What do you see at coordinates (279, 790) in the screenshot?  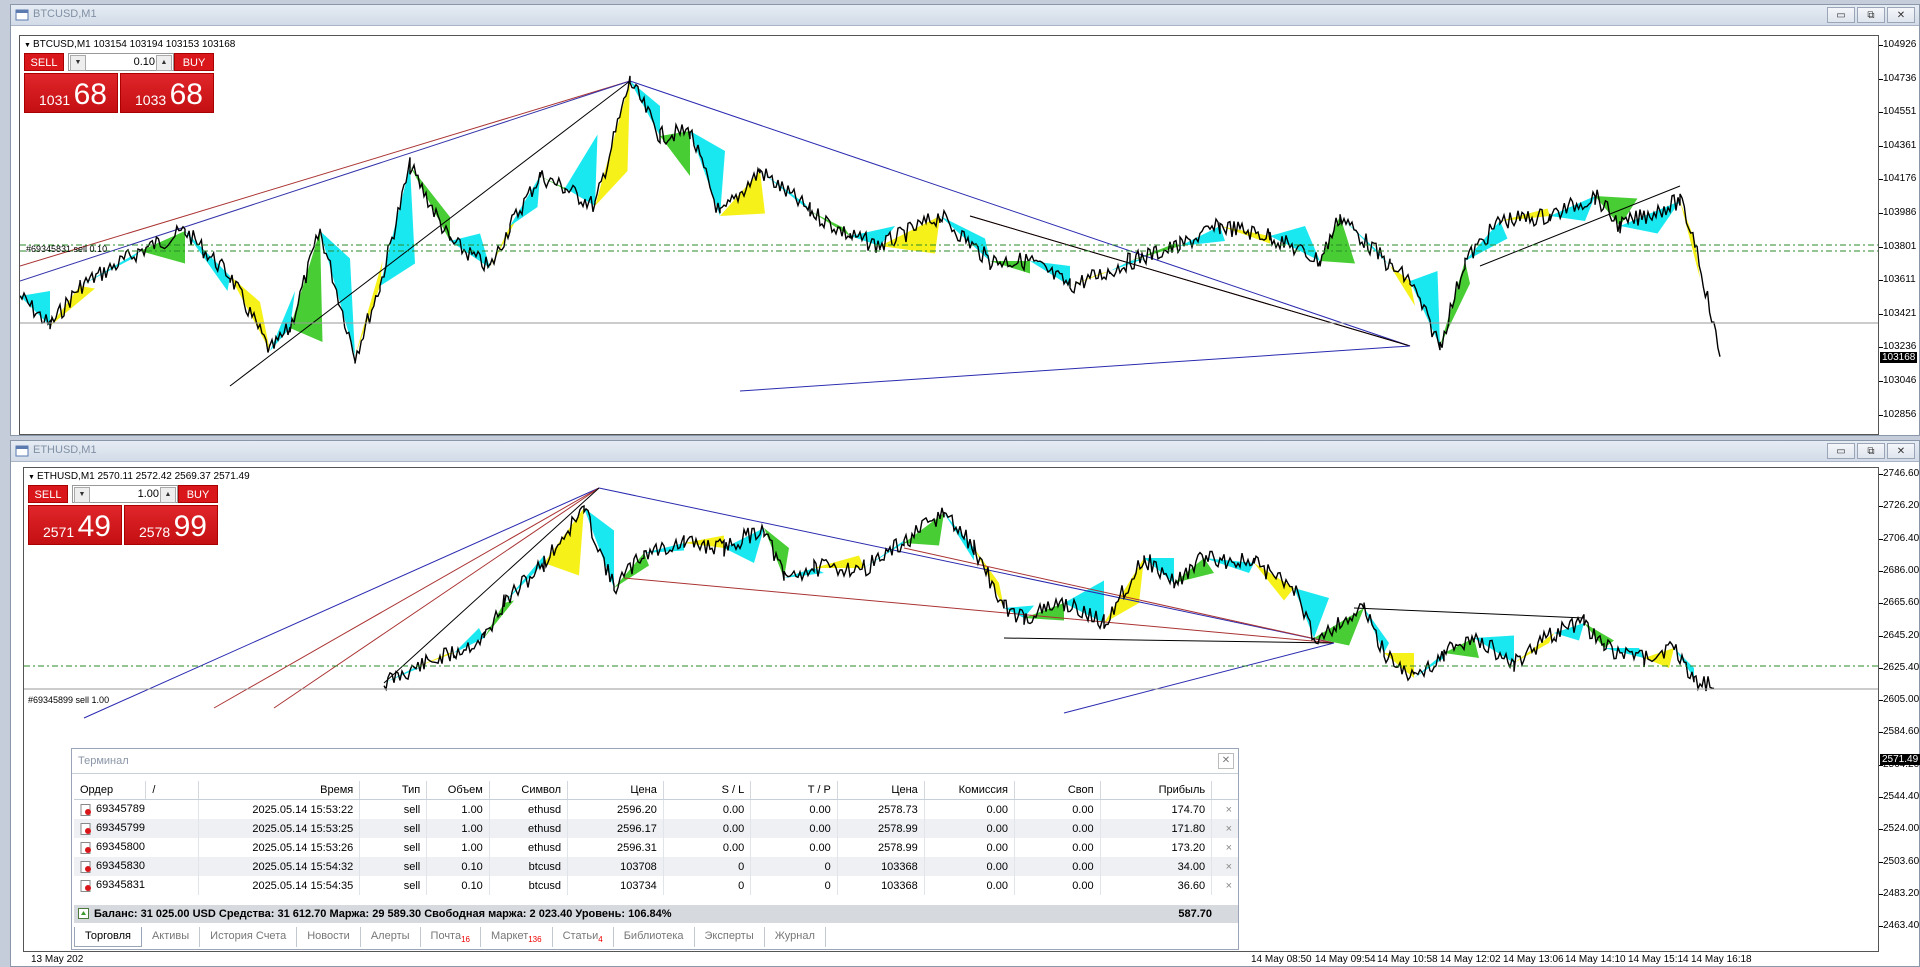 I see `col-time: Время` at bounding box center [279, 790].